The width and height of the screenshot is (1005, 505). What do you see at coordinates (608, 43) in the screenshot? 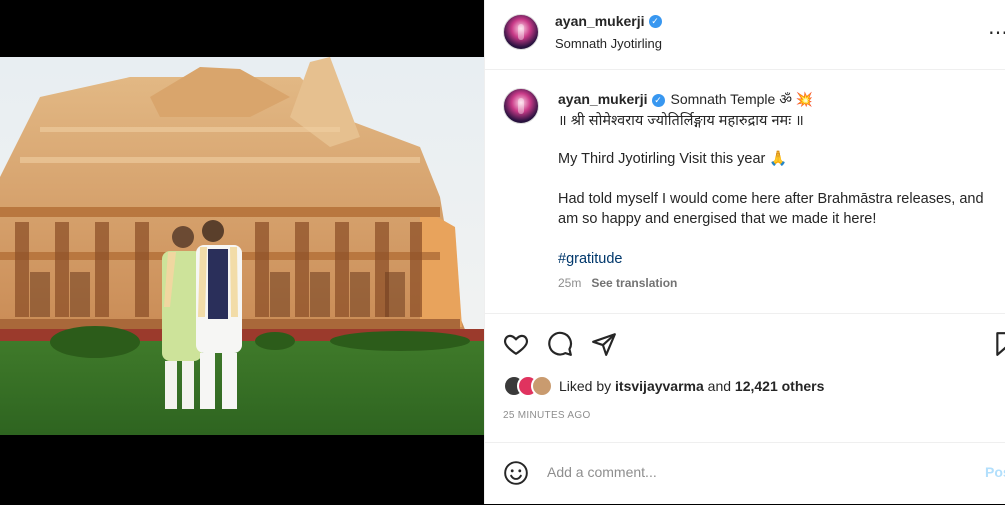
I see `post-location: Somnath Jyotirling` at bounding box center [608, 43].